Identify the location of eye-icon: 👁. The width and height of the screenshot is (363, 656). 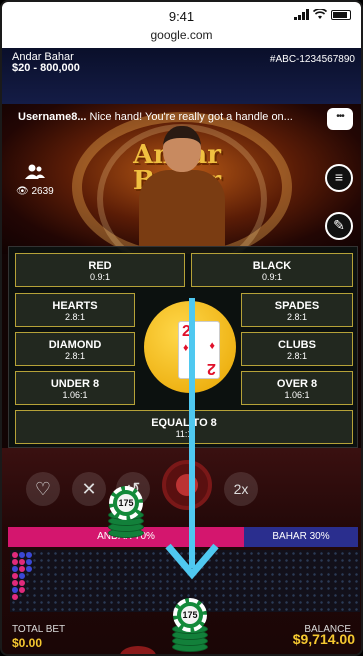
(22, 191).